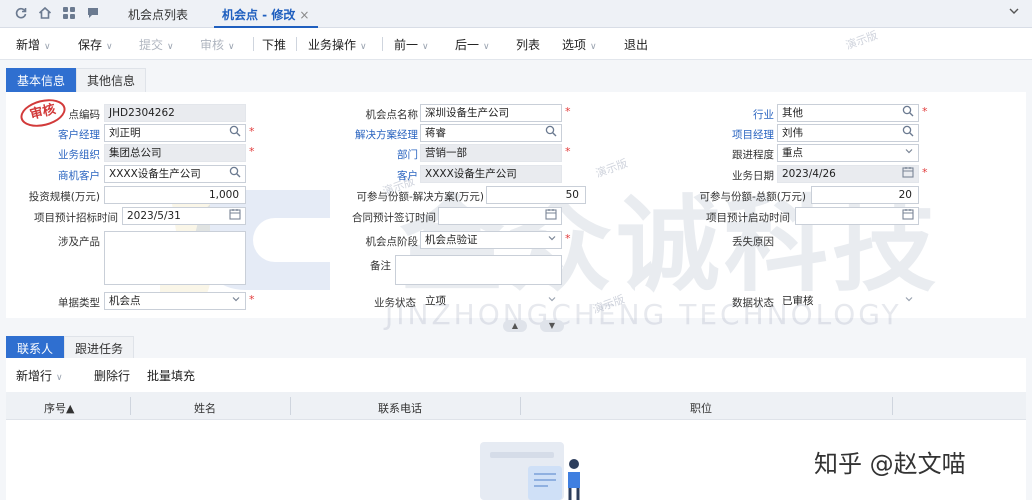 The height and width of the screenshot is (500, 1032). Describe the element at coordinates (175, 133) in the screenshot. I see `customer-manager-field: 刘正明` at that location.